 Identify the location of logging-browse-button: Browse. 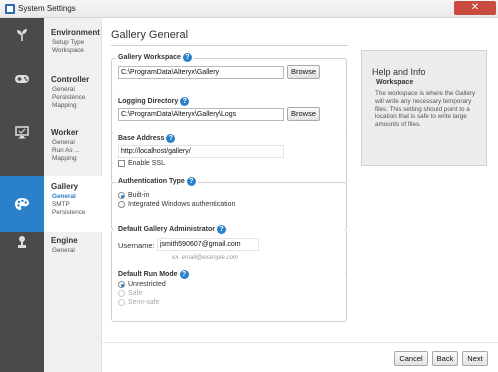
(303, 114).